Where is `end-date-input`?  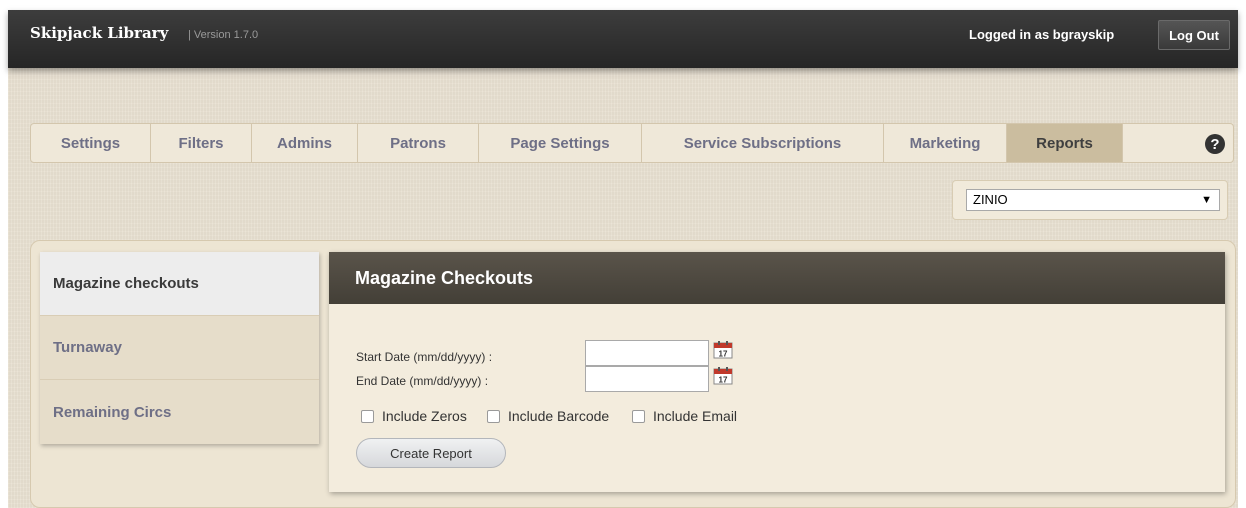
end-date-input is located at coordinates (647, 379).